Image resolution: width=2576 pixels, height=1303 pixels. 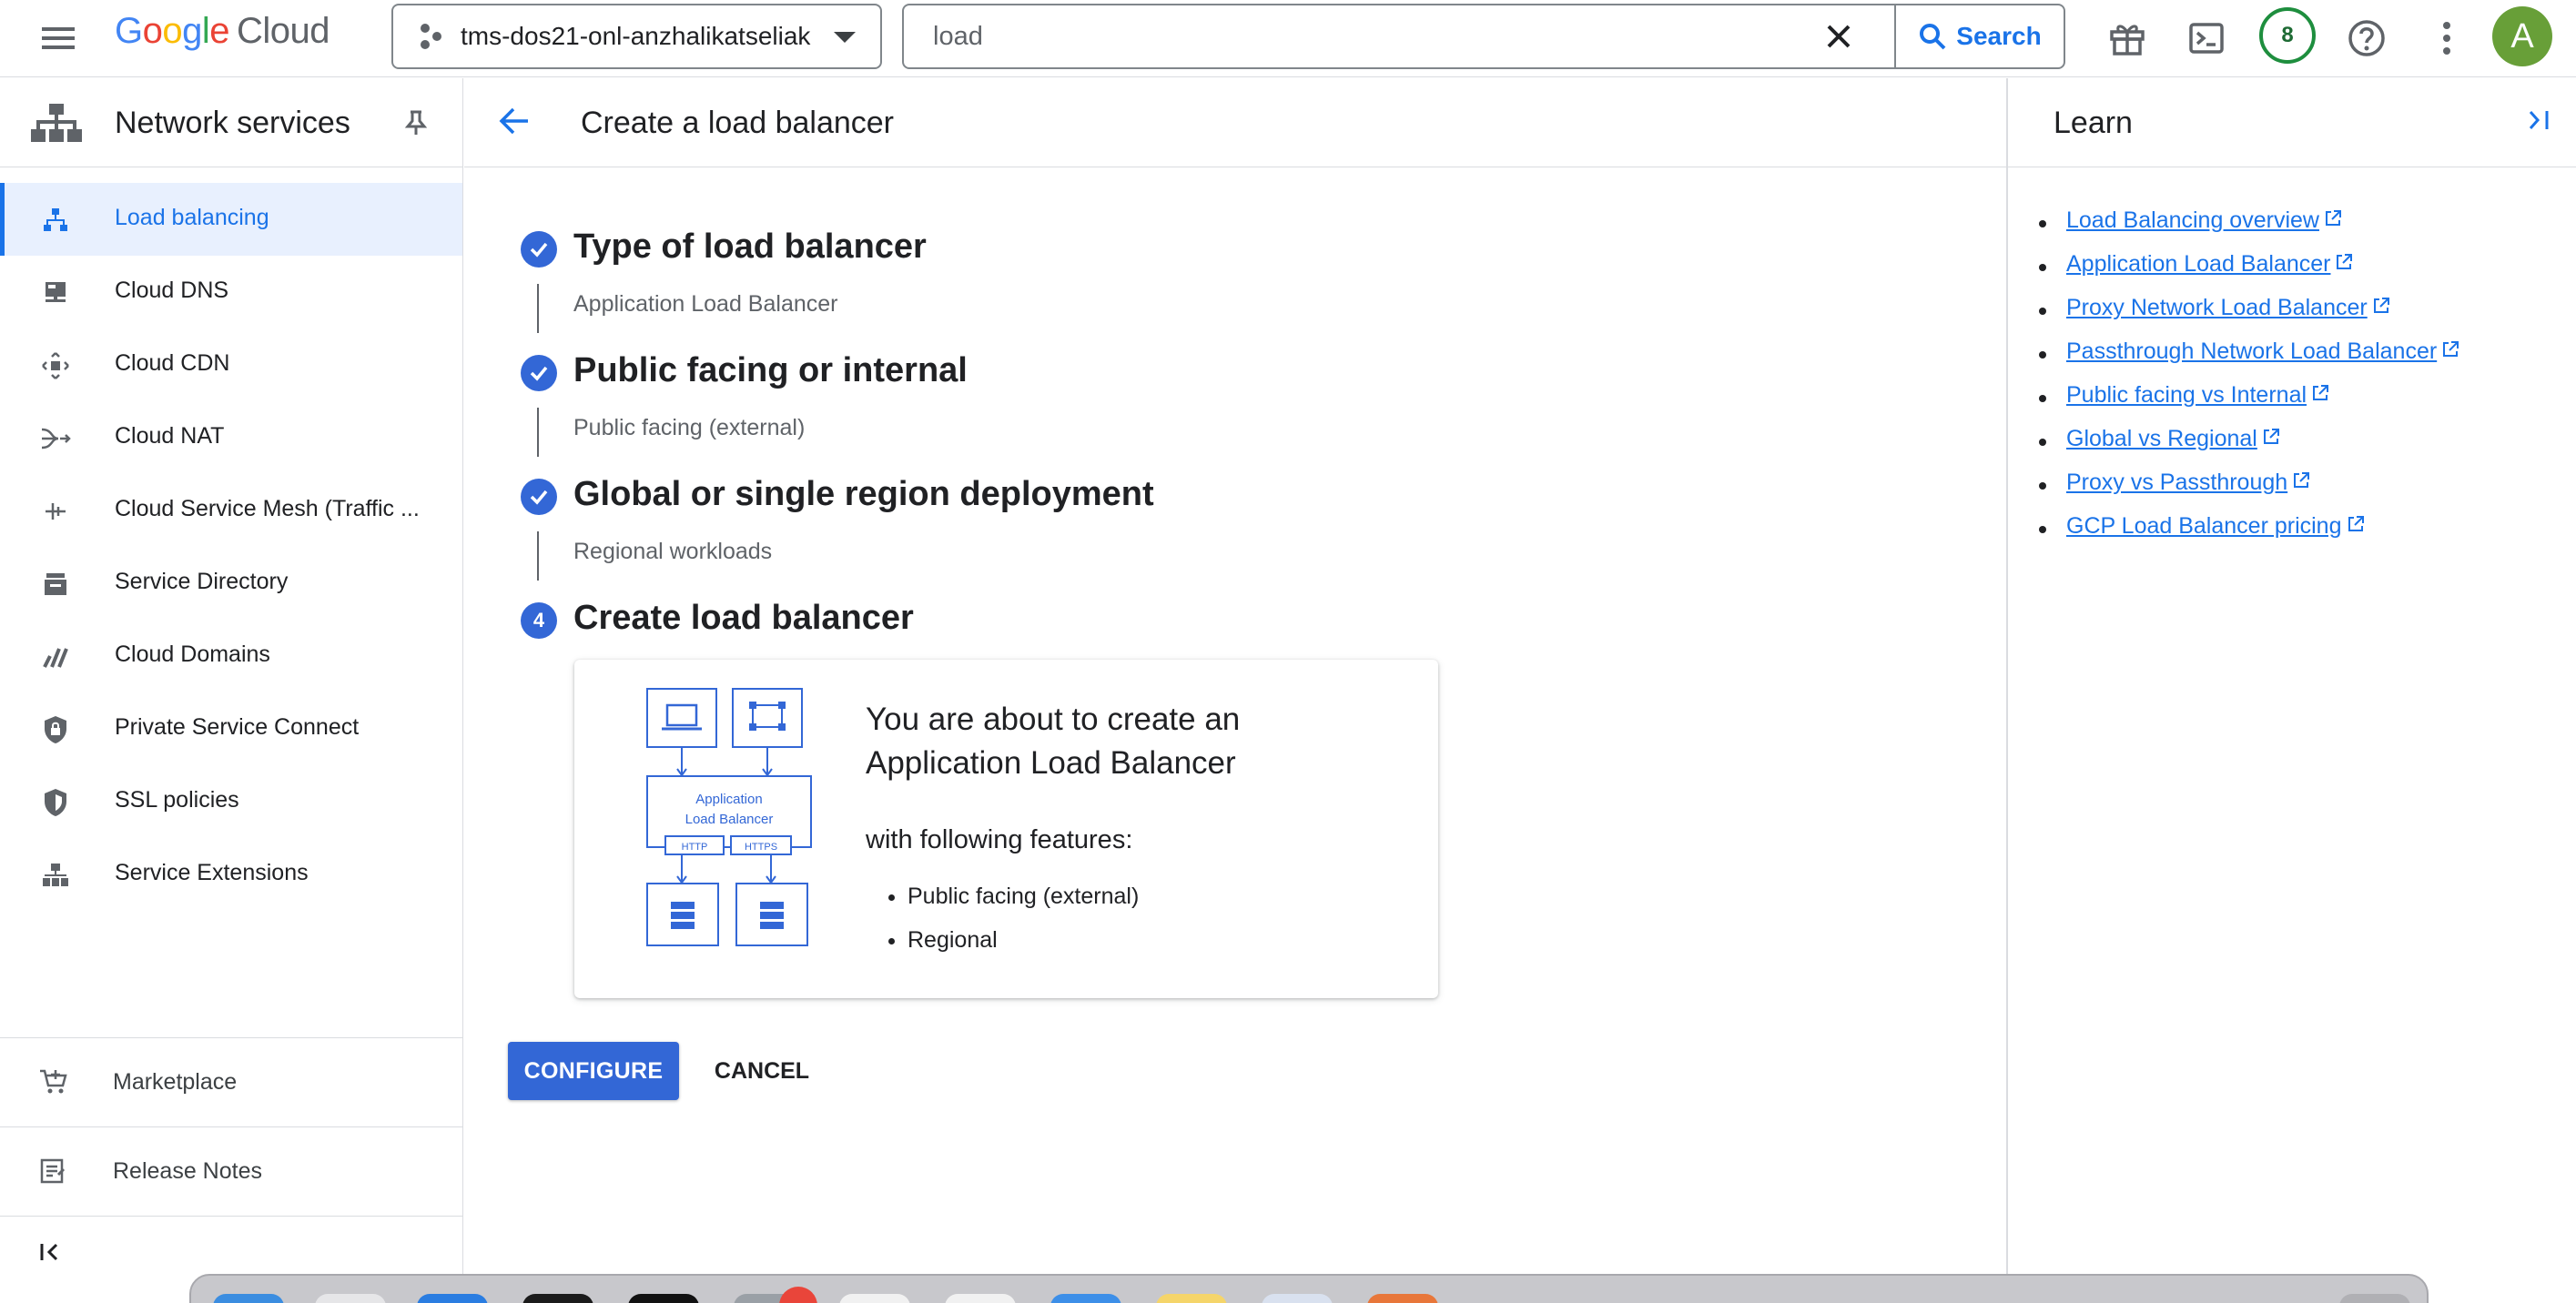 I want to click on step-title: Global or single region deployment, so click(x=863, y=494).